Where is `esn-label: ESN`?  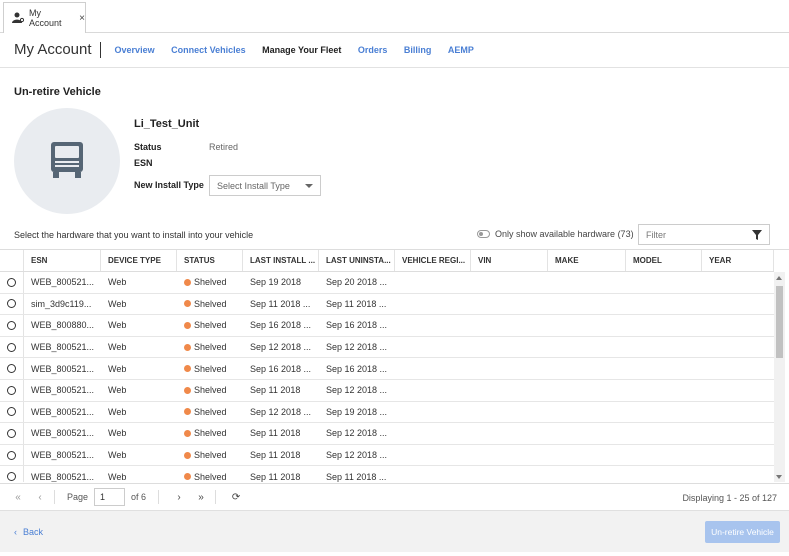 esn-label: ESN is located at coordinates (143, 163).